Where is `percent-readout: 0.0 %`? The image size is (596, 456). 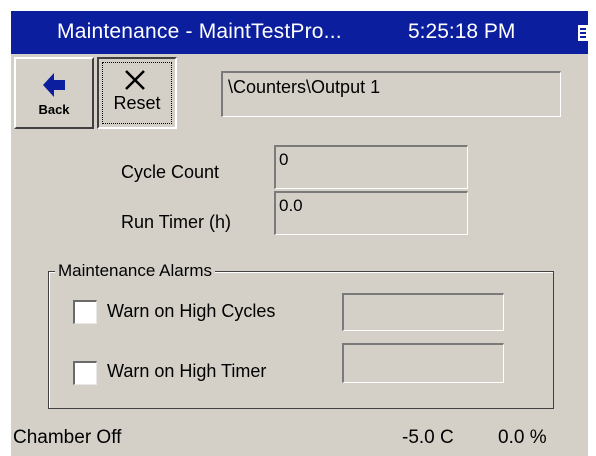
percent-readout: 0.0 % is located at coordinates (522, 437).